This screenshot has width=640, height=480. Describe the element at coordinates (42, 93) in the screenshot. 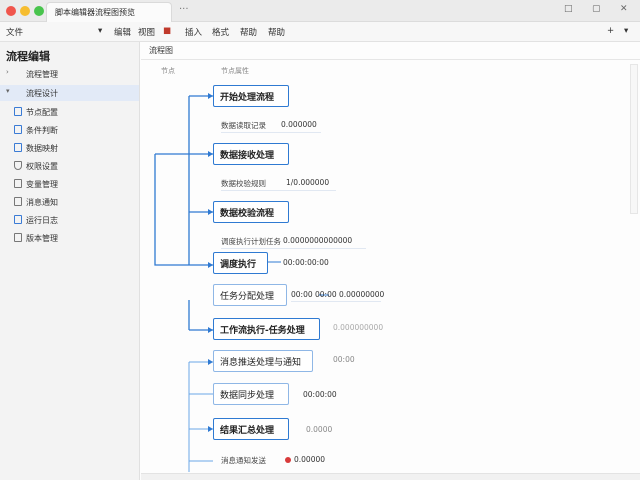

I see `sidebar-item-label: 流程设计` at that location.